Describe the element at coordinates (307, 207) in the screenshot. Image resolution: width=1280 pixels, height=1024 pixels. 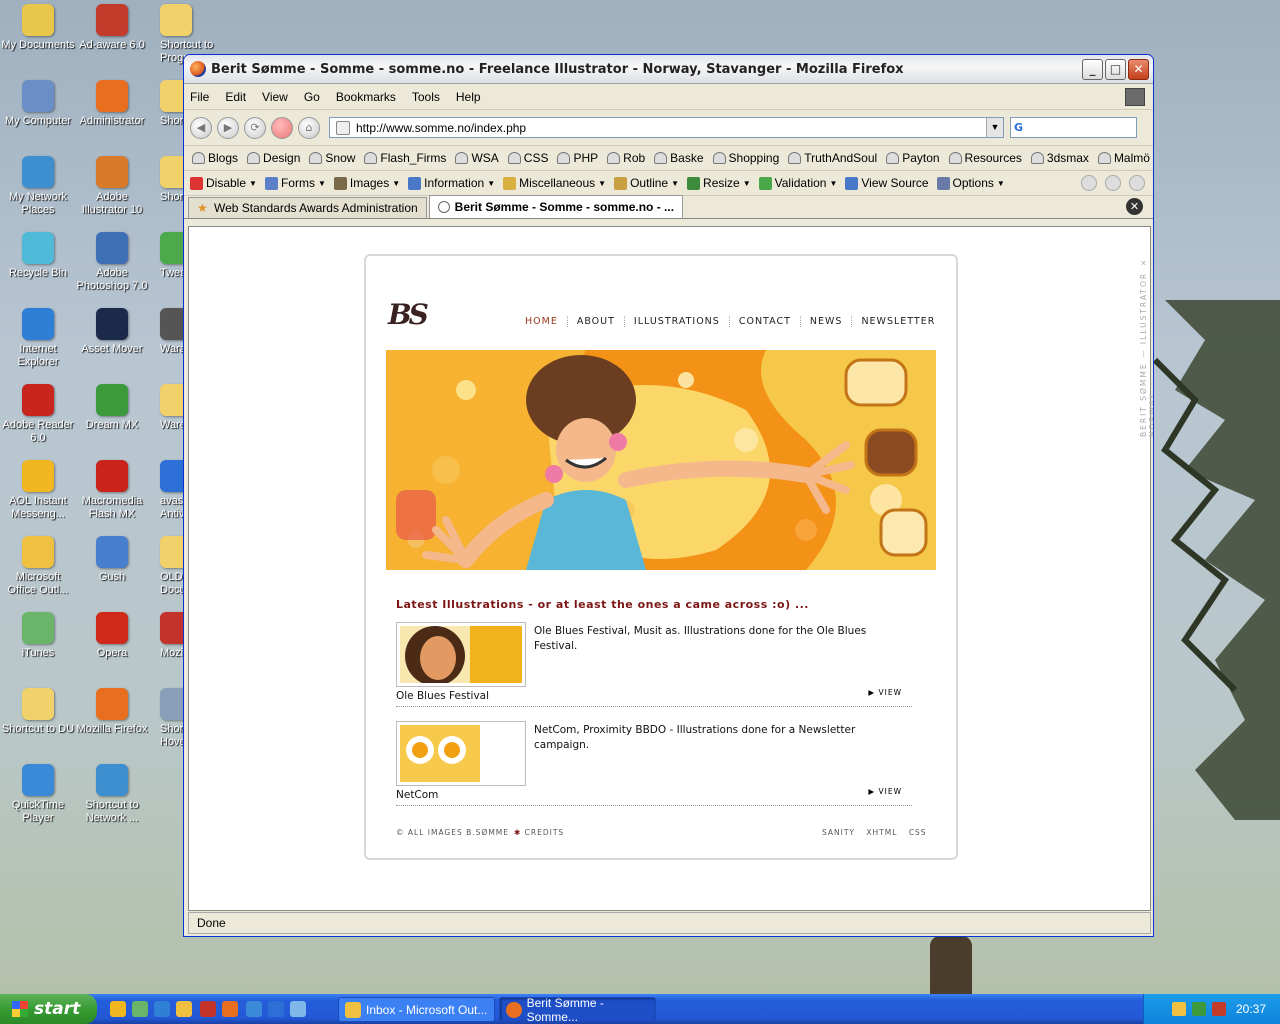
I see `tab-web-standards: ★ Web Standards Awards Administration` at that location.